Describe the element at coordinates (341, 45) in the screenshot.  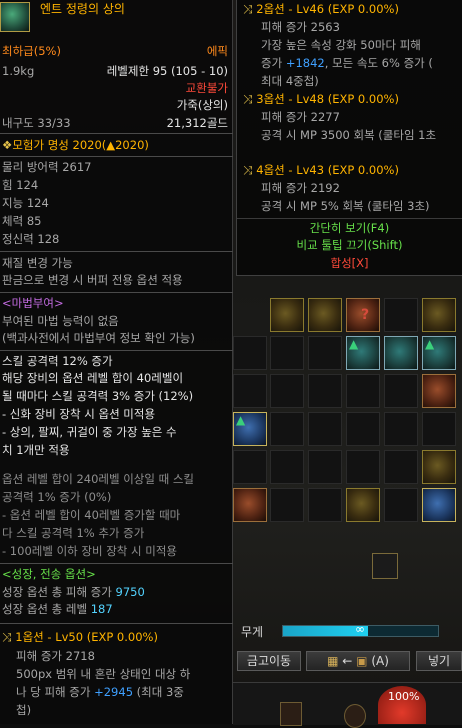
I see `option2-desc: 가장 높은 속성 강화 50마다 피해` at that location.